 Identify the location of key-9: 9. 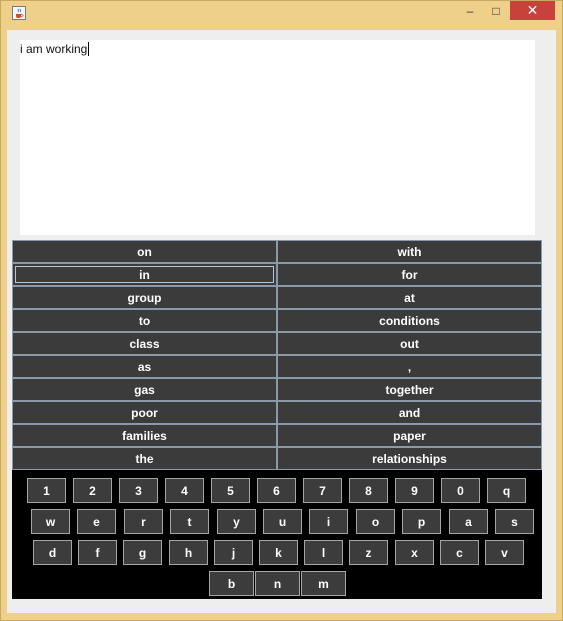
(414, 490).